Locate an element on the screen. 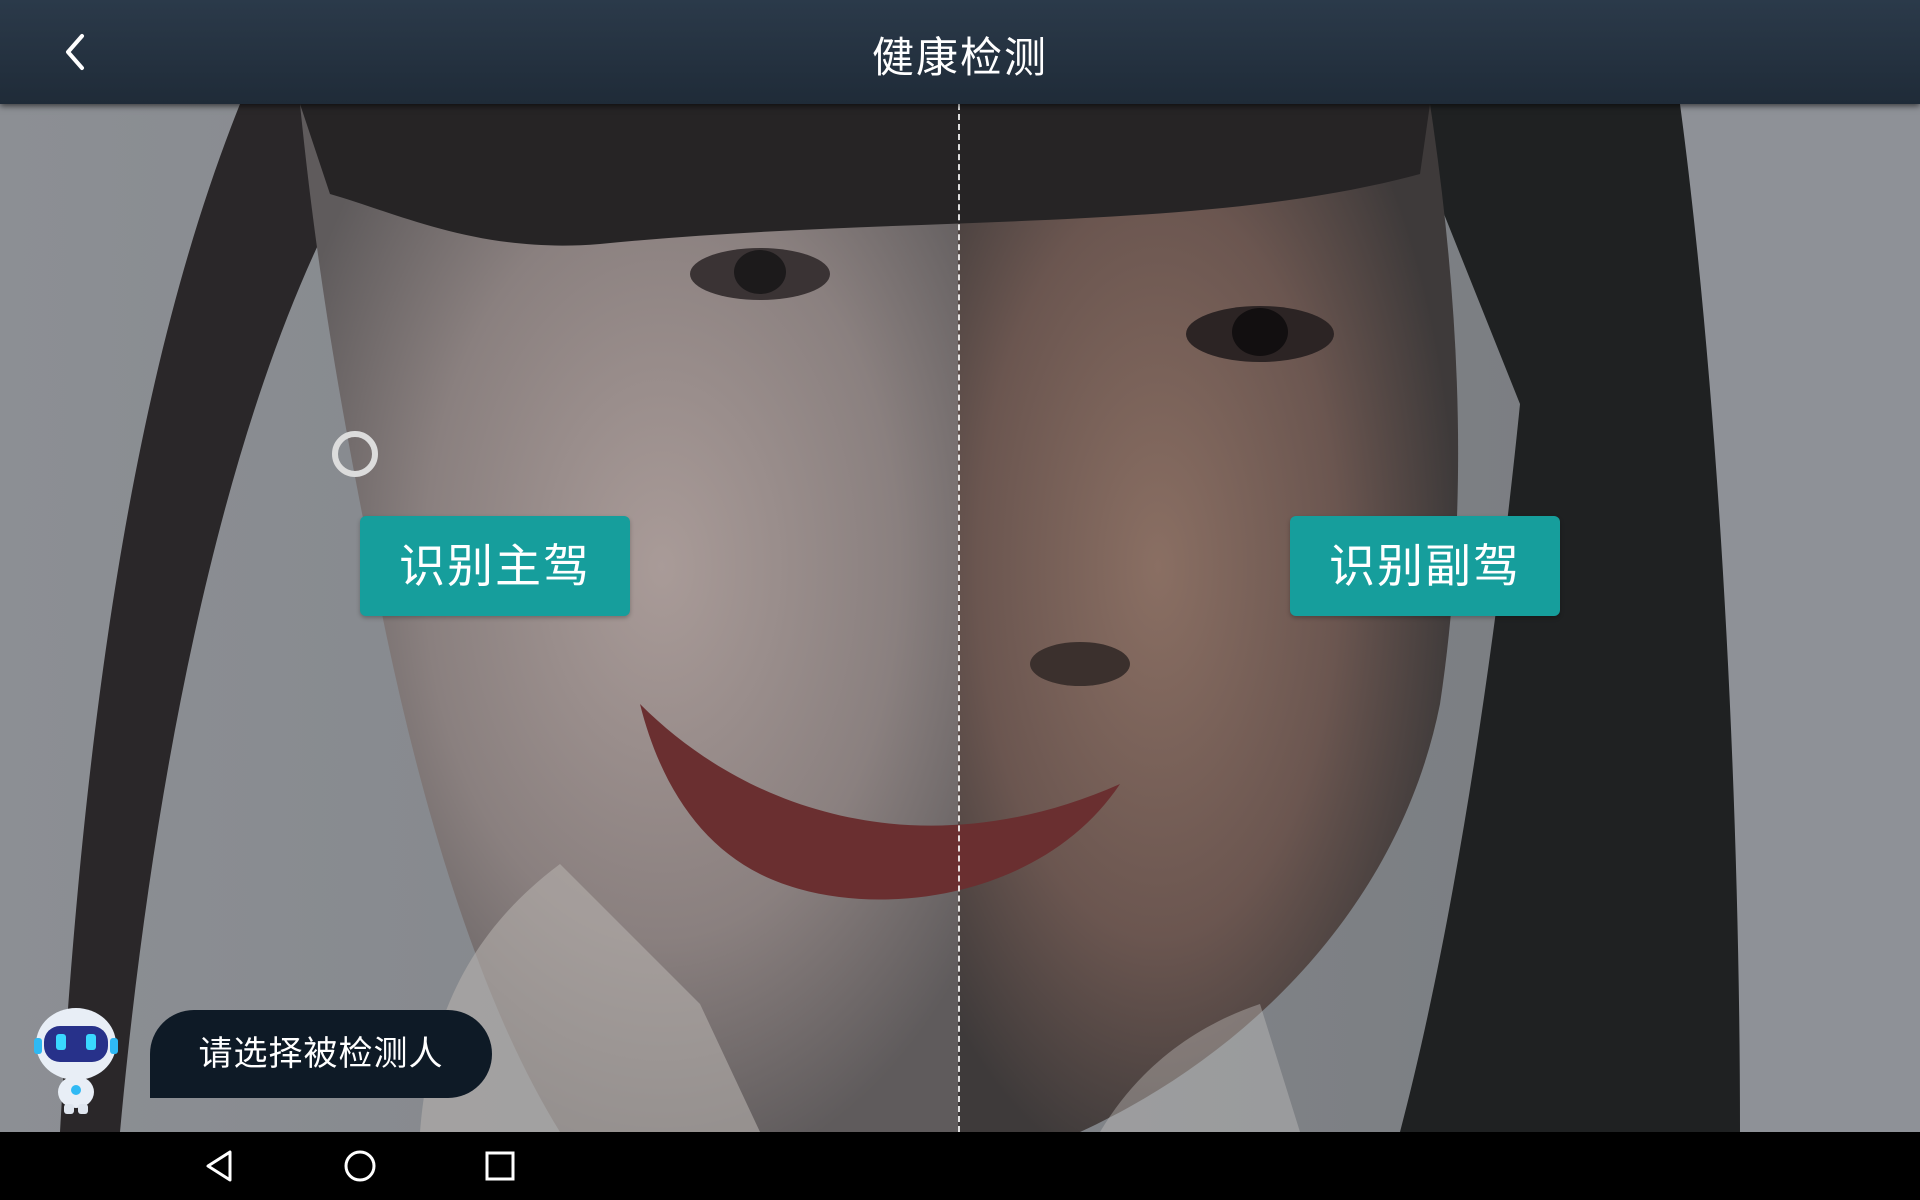 The height and width of the screenshot is (1200, 1920). nav-back-button is located at coordinates (220, 1166).